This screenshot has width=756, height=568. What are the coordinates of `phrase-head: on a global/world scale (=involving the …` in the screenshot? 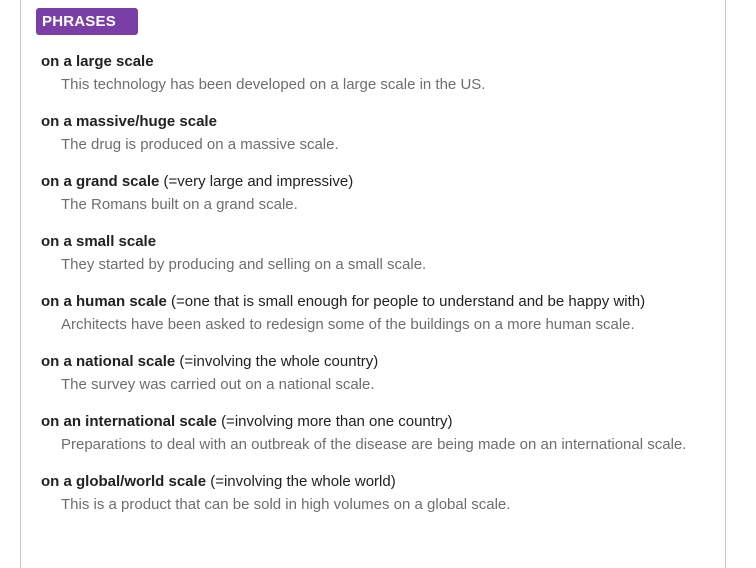 It's located at (376, 482).